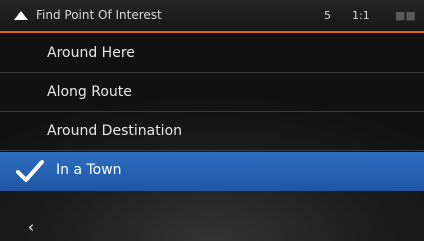 The image size is (424, 241). I want to click on status-time: 1:1, so click(361, 15).